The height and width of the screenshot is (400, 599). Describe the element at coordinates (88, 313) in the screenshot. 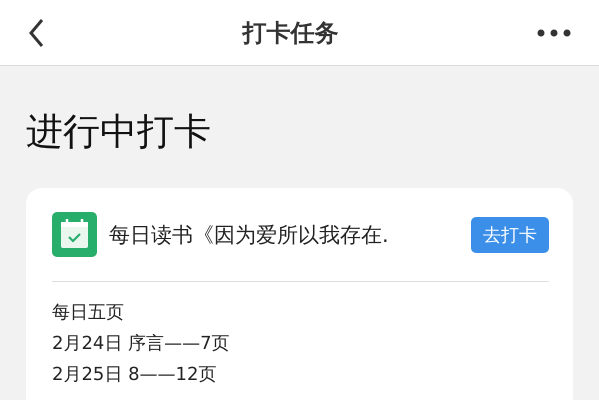

I see `task-description: 每日五页` at that location.